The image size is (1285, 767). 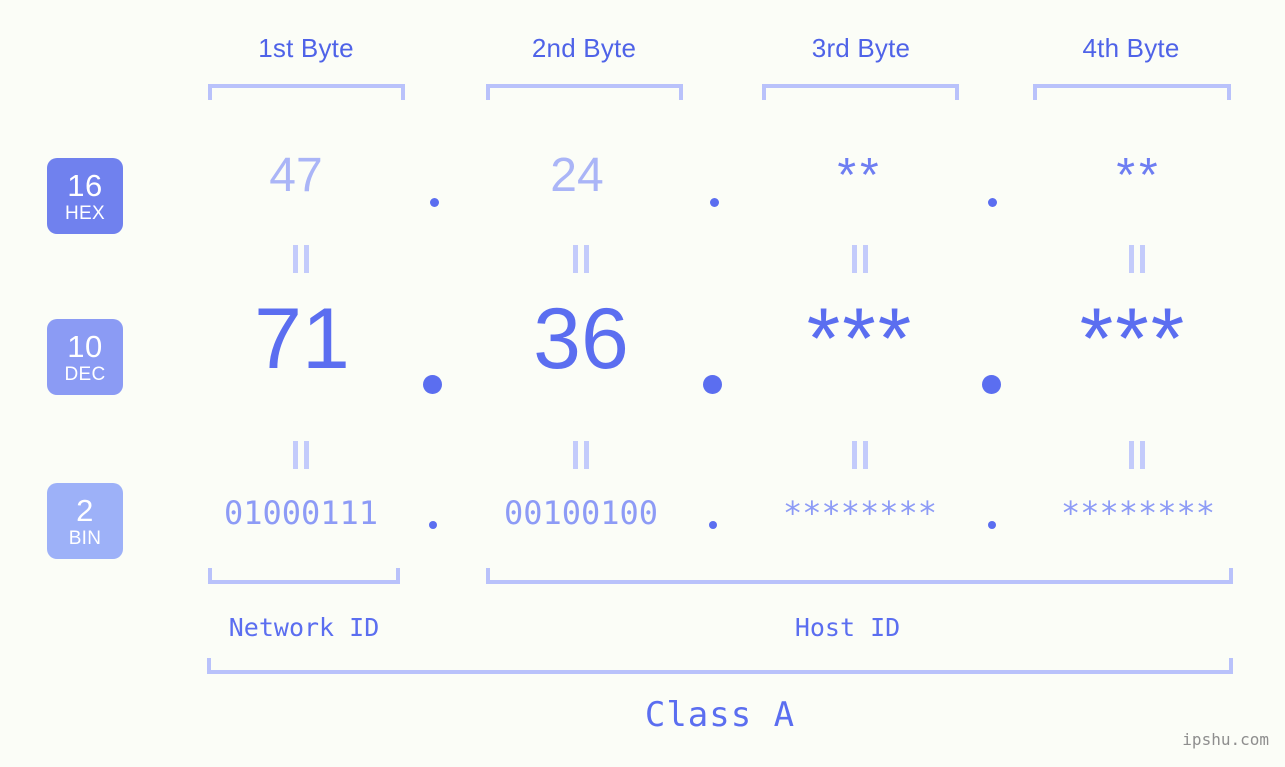 I want to click on bin-value-byte-3: ********, so click(x=860, y=513).